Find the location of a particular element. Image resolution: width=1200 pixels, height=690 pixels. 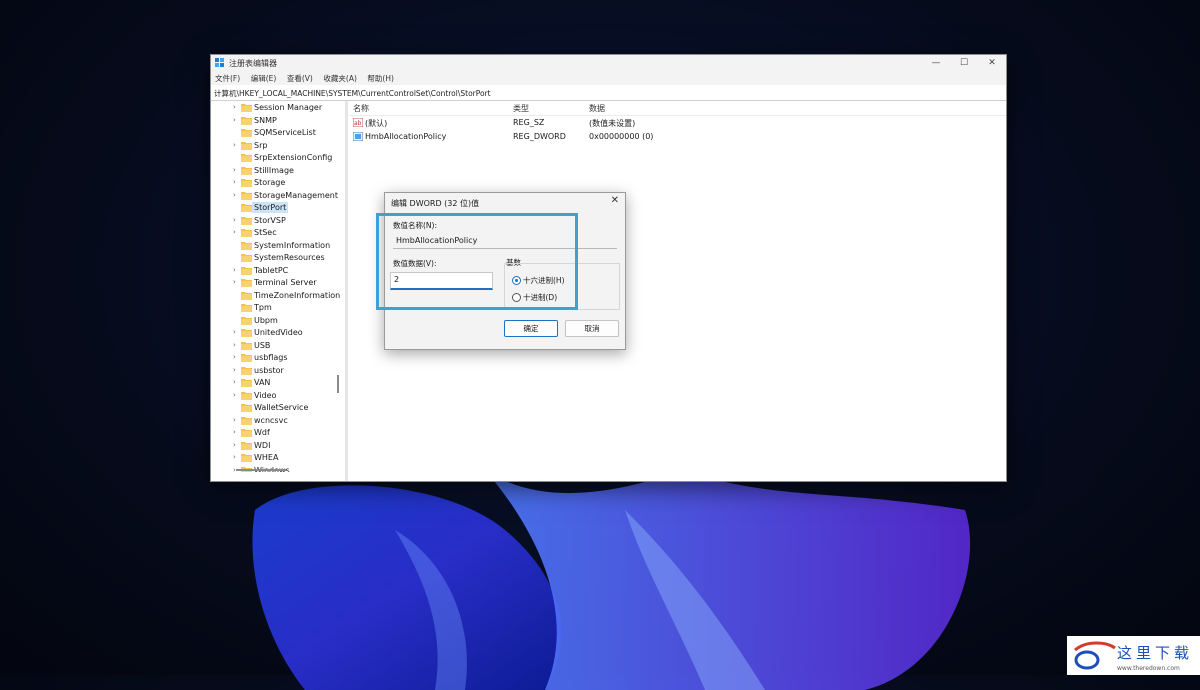

ok-button: 确定 is located at coordinates (531, 328).